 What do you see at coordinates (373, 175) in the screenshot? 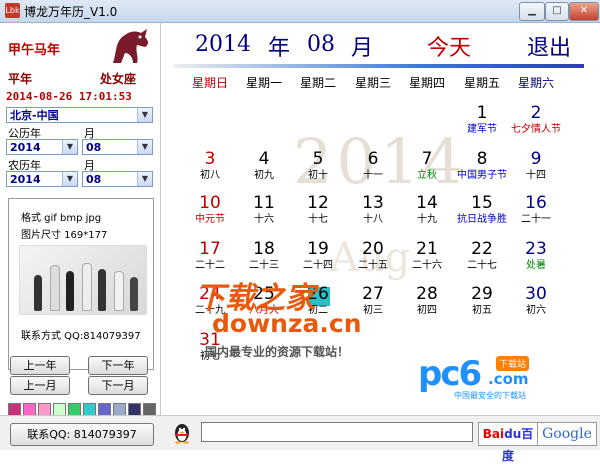
I see `lunar-text: 十一` at bounding box center [373, 175].